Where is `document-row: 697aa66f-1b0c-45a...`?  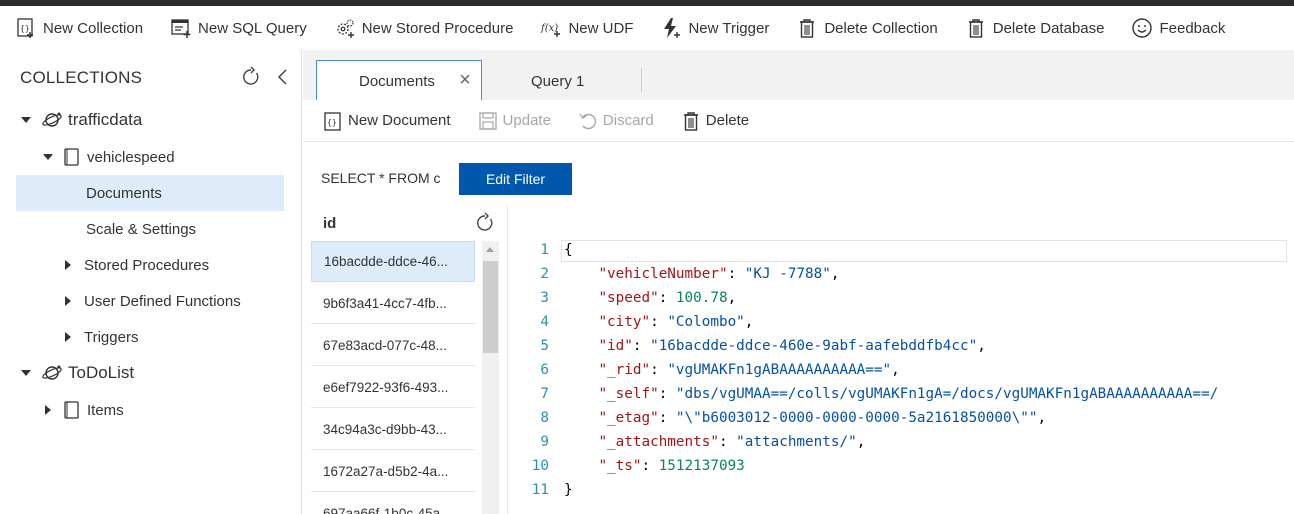 document-row: 697aa66f-1b0c-45a... is located at coordinates (393, 503).